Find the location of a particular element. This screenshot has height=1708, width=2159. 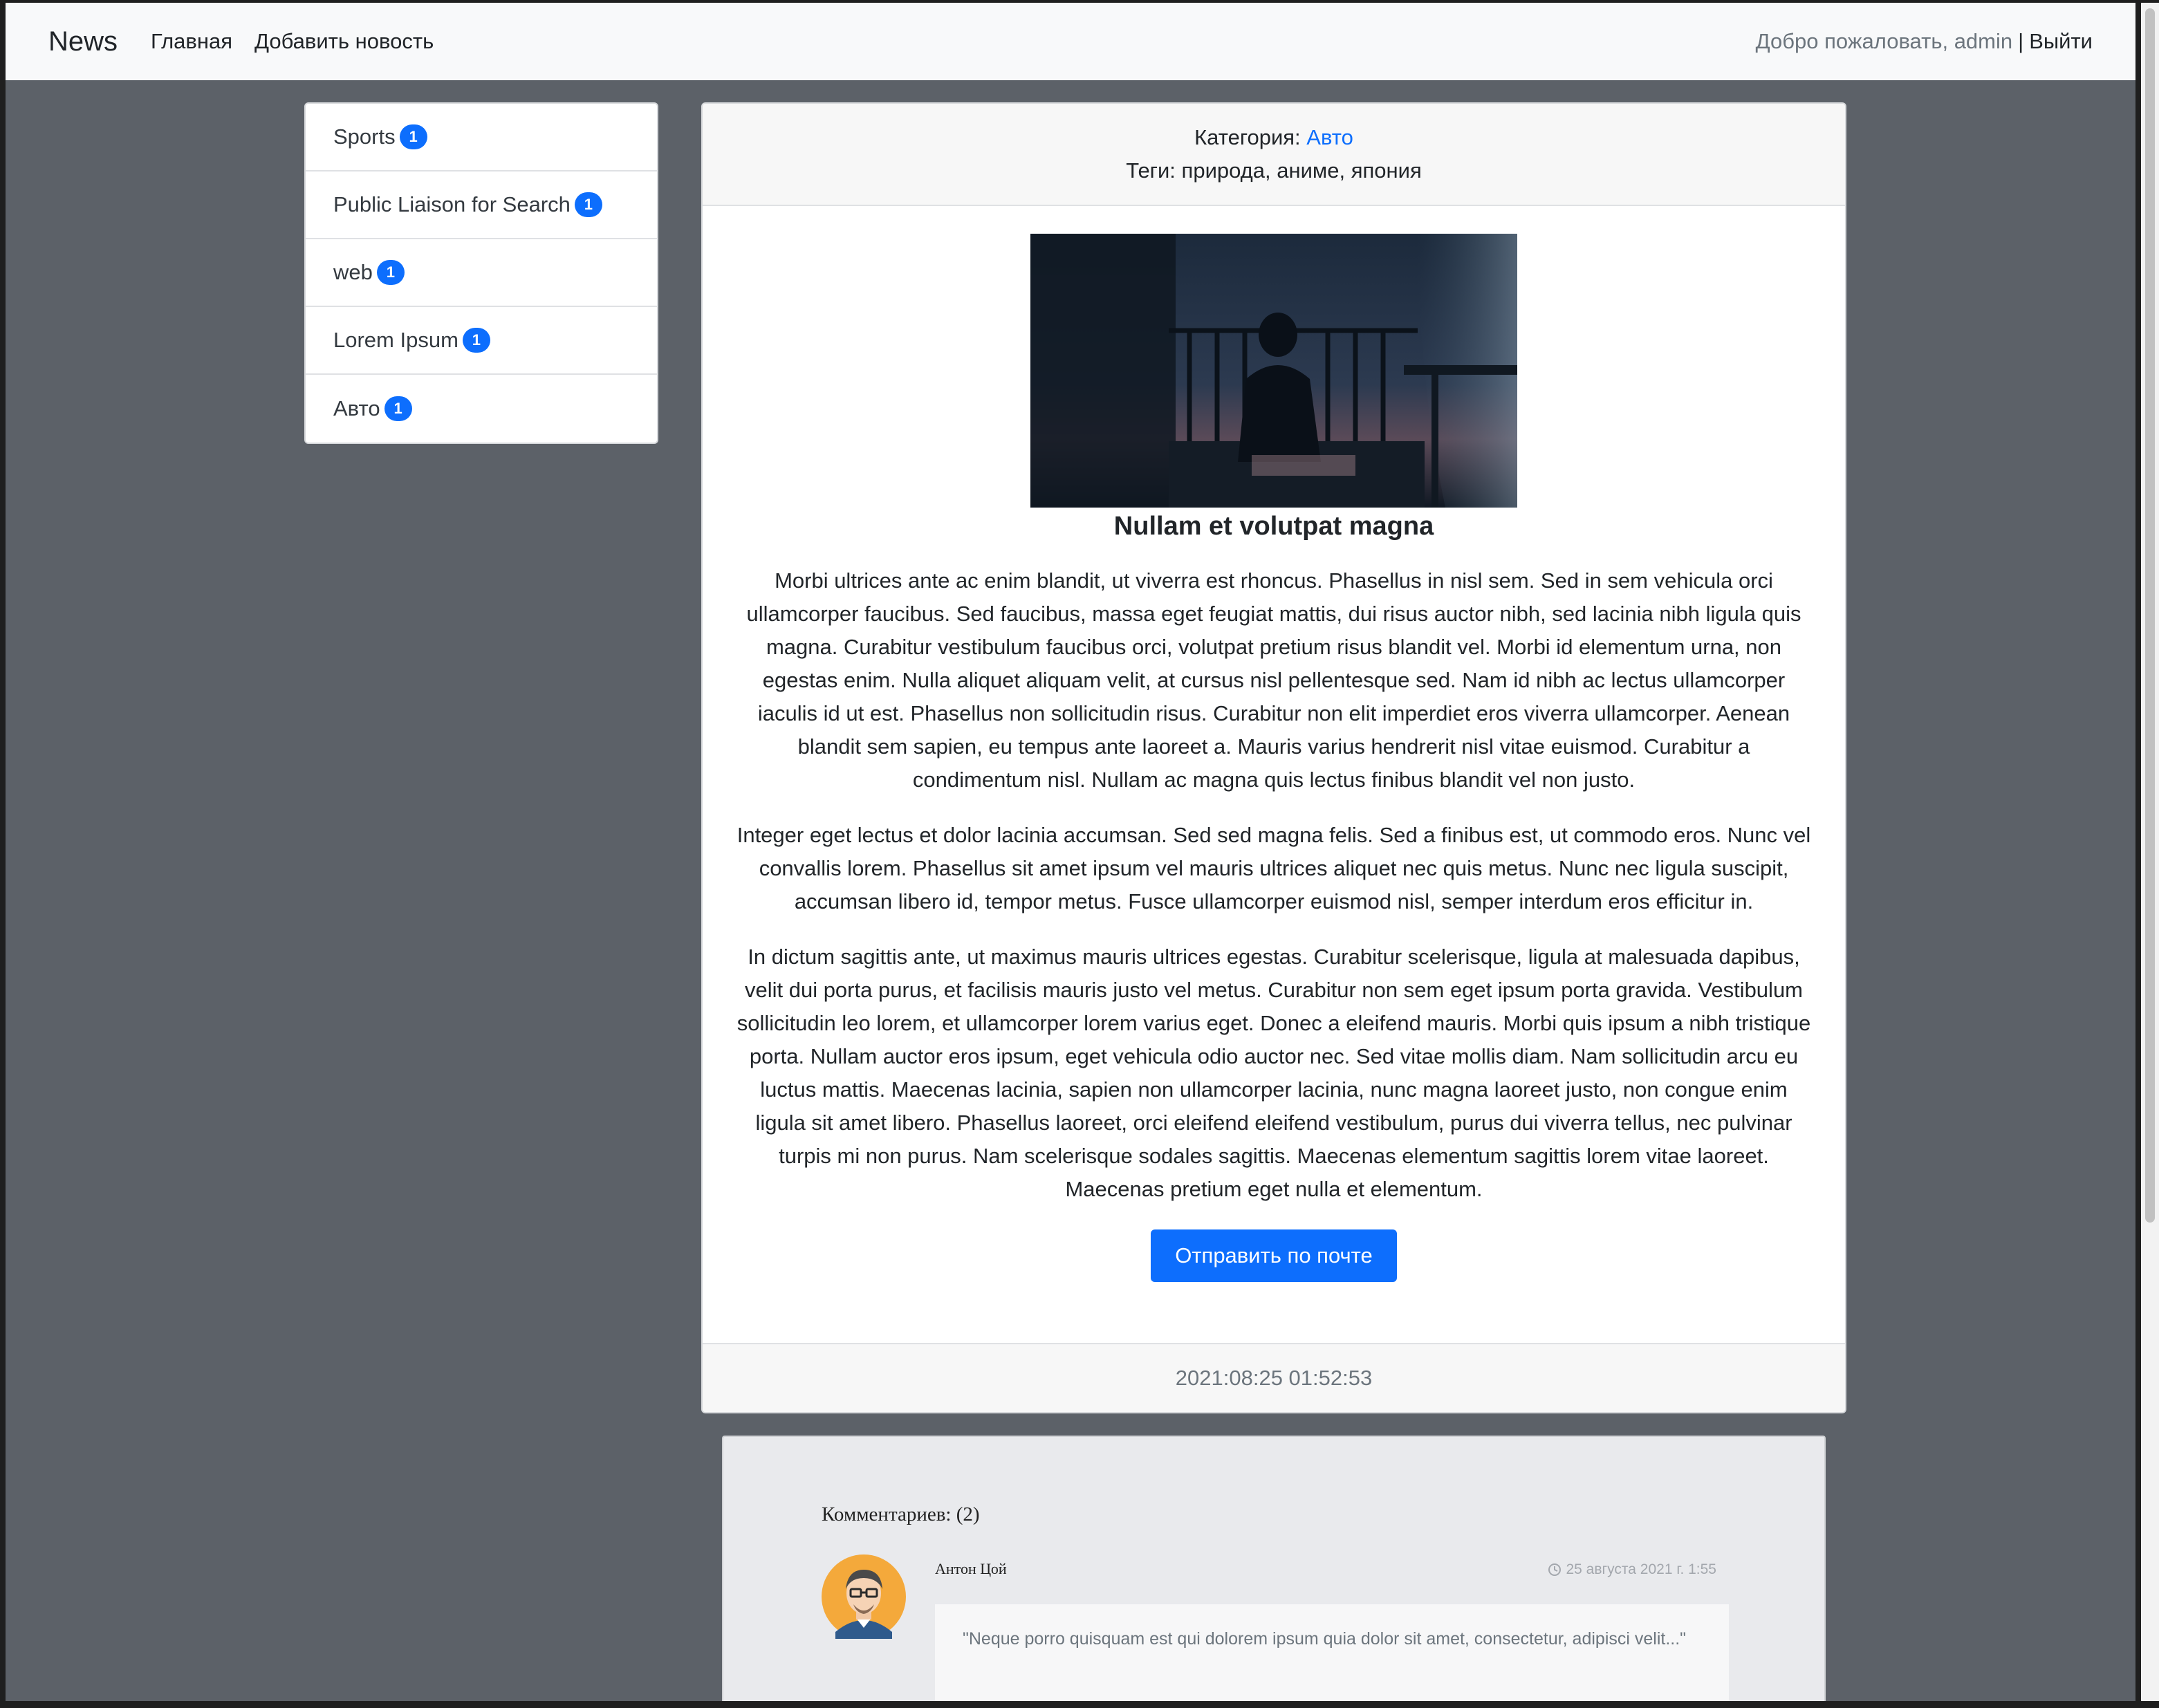

category-item-sports: Sports 1 is located at coordinates (482, 137).